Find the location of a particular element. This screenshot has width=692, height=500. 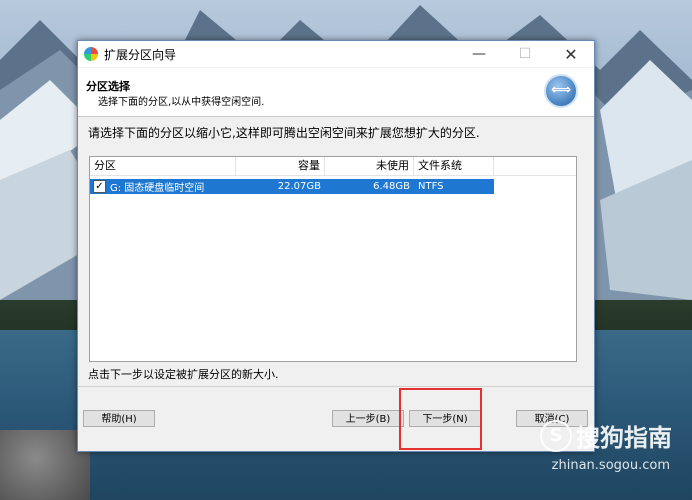

row-checkbox: ✓ is located at coordinates (99, 186).